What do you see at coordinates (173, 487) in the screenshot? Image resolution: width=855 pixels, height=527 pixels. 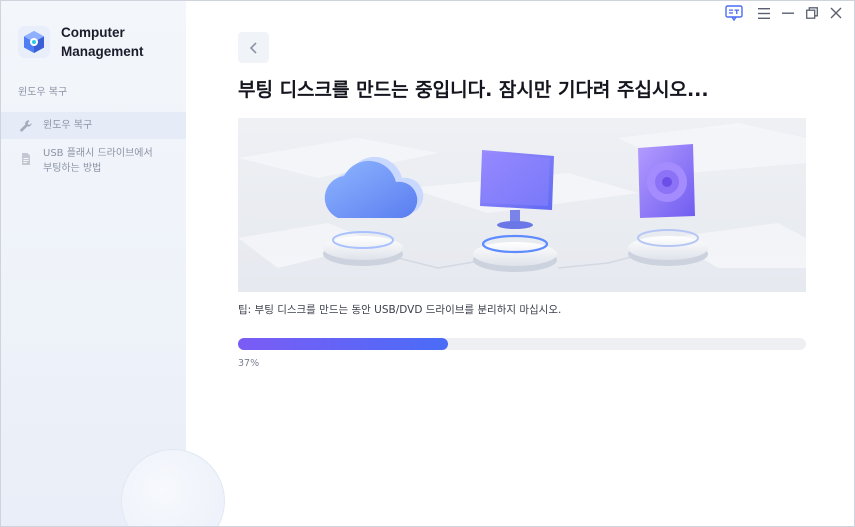 I see `decorative-circle` at bounding box center [173, 487].